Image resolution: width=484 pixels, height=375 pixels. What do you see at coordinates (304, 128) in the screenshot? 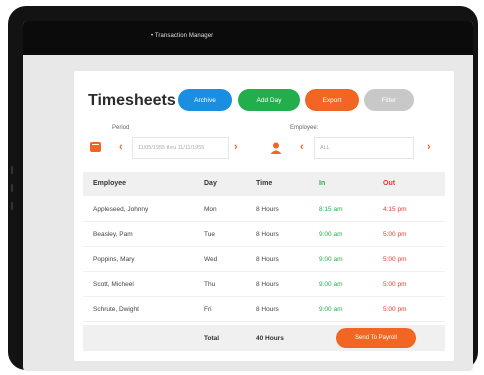
I see `employee-label: Employee:` at bounding box center [304, 128].